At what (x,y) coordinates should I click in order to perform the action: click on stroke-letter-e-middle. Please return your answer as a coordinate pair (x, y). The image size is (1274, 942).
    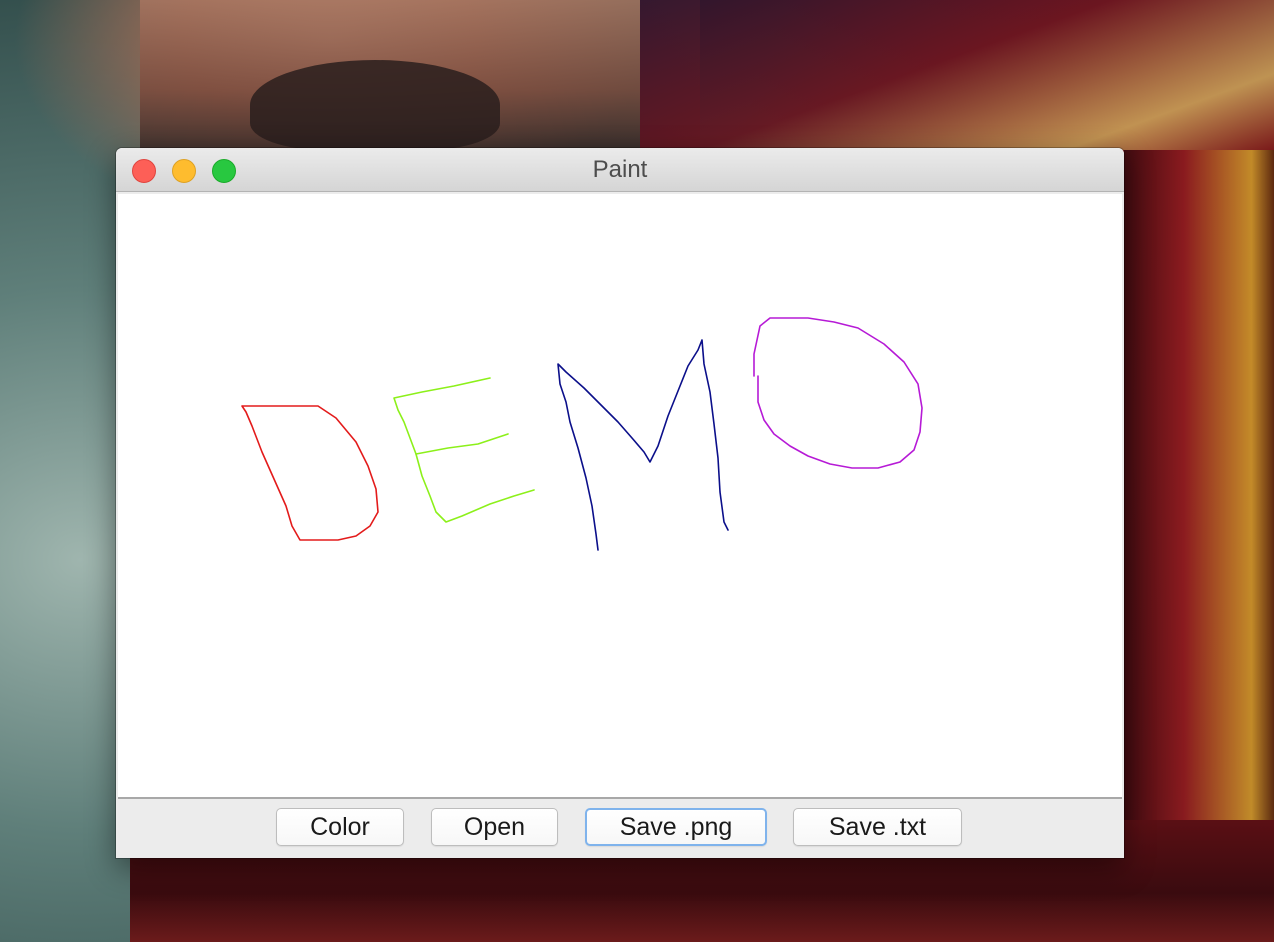
    Looking at the image, I should click on (462, 444).